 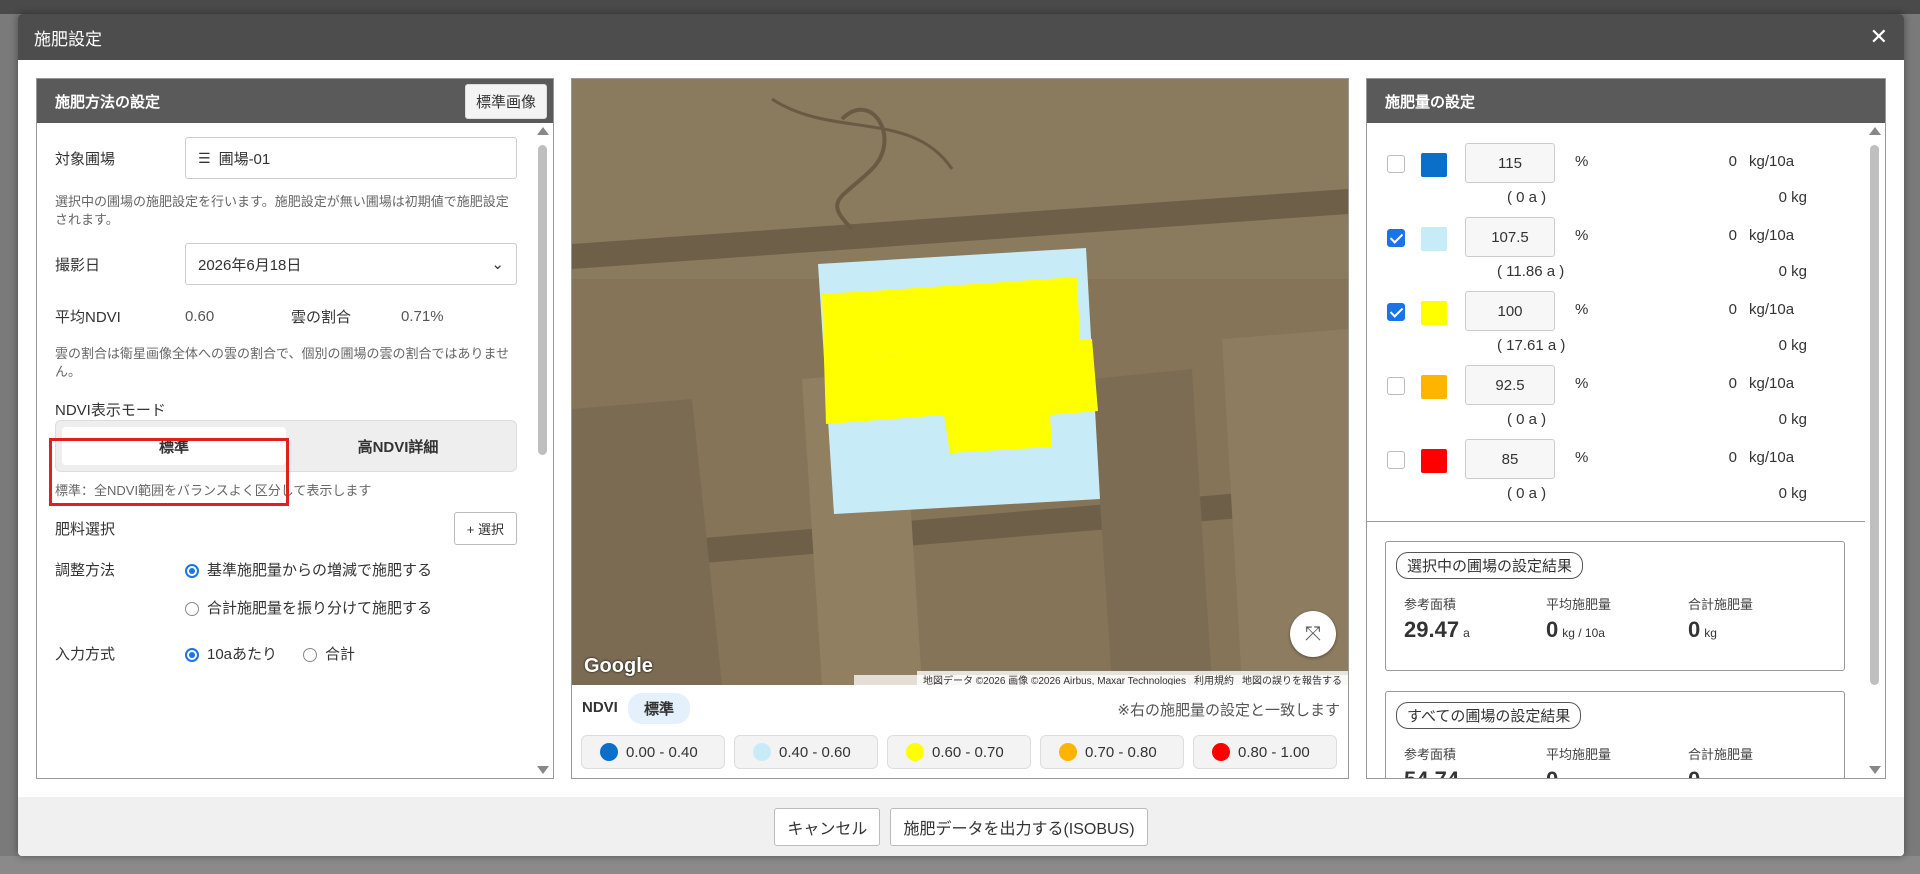 I want to click on highlight-box, so click(x=169, y=472).